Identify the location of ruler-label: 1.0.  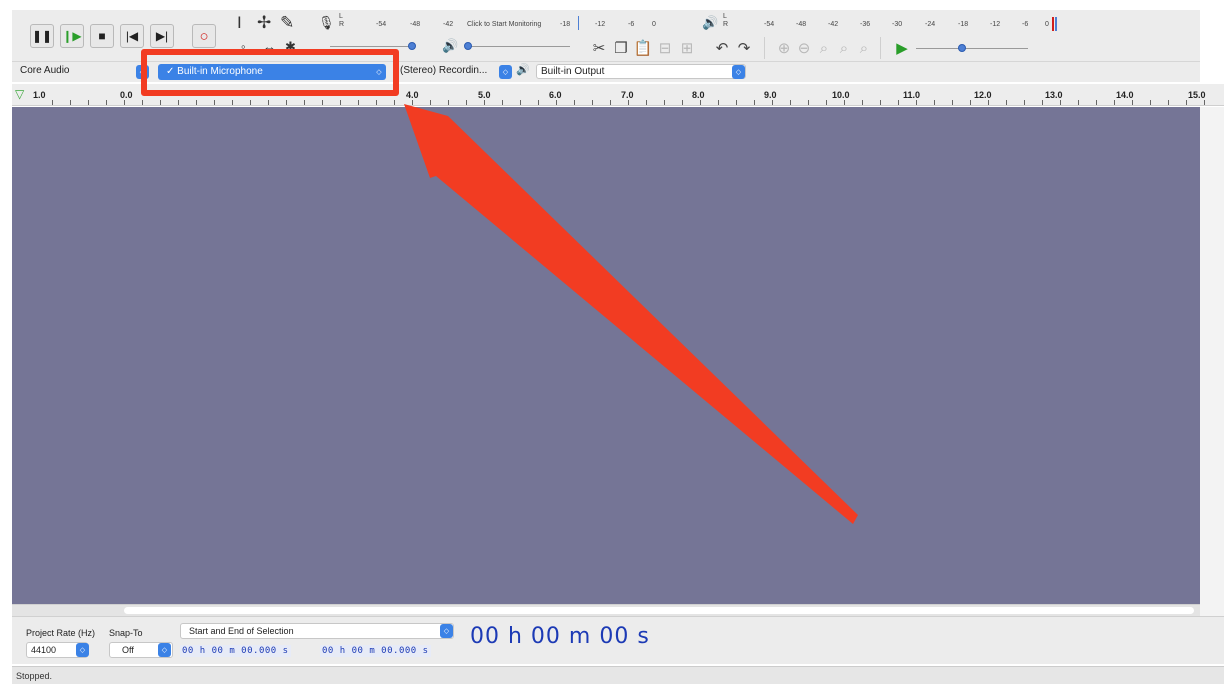
(39, 95).